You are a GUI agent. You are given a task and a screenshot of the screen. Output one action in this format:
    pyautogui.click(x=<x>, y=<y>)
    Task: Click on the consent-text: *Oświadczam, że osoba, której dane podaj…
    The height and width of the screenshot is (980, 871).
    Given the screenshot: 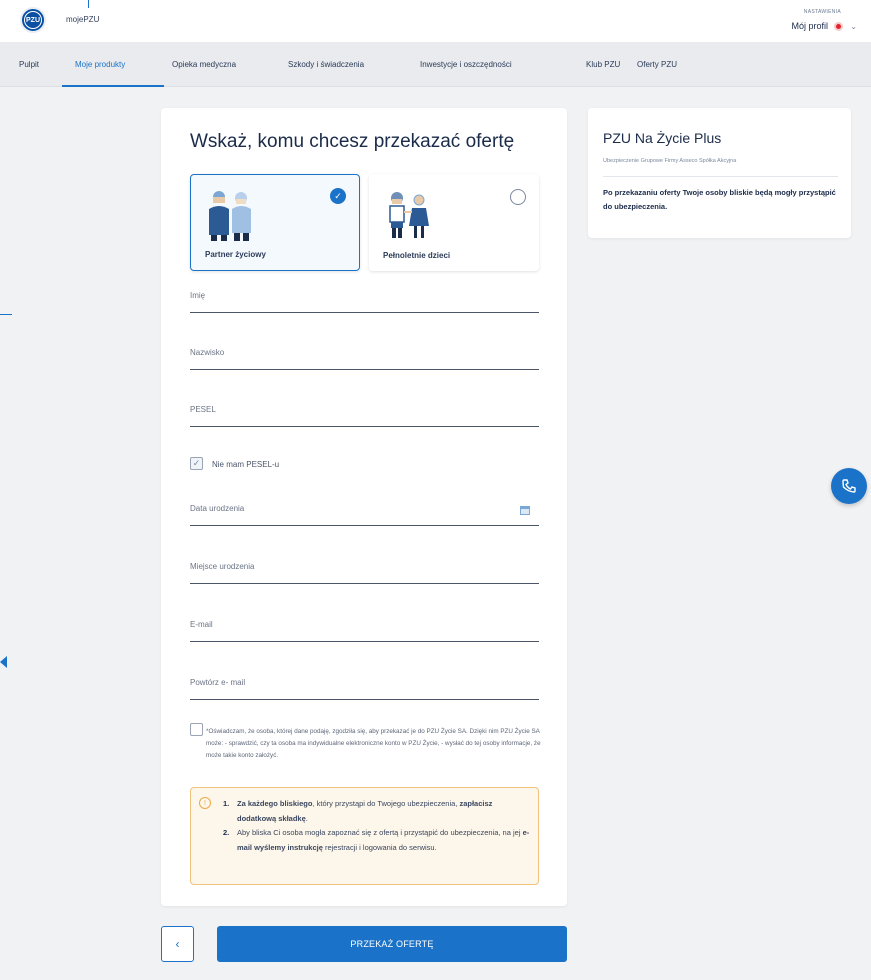 What is the action you would take?
    pyautogui.click(x=373, y=743)
    